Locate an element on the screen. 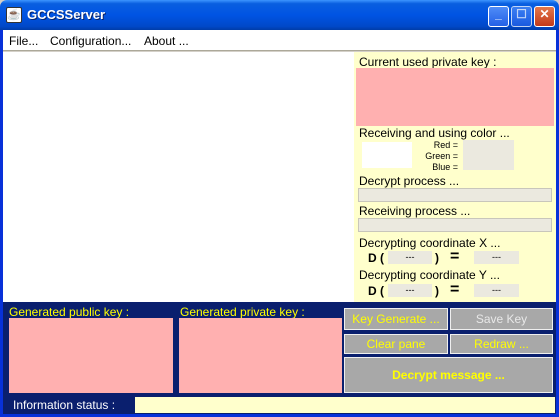 This screenshot has width=559, height=417. private-key-display is located at coordinates (455, 97).